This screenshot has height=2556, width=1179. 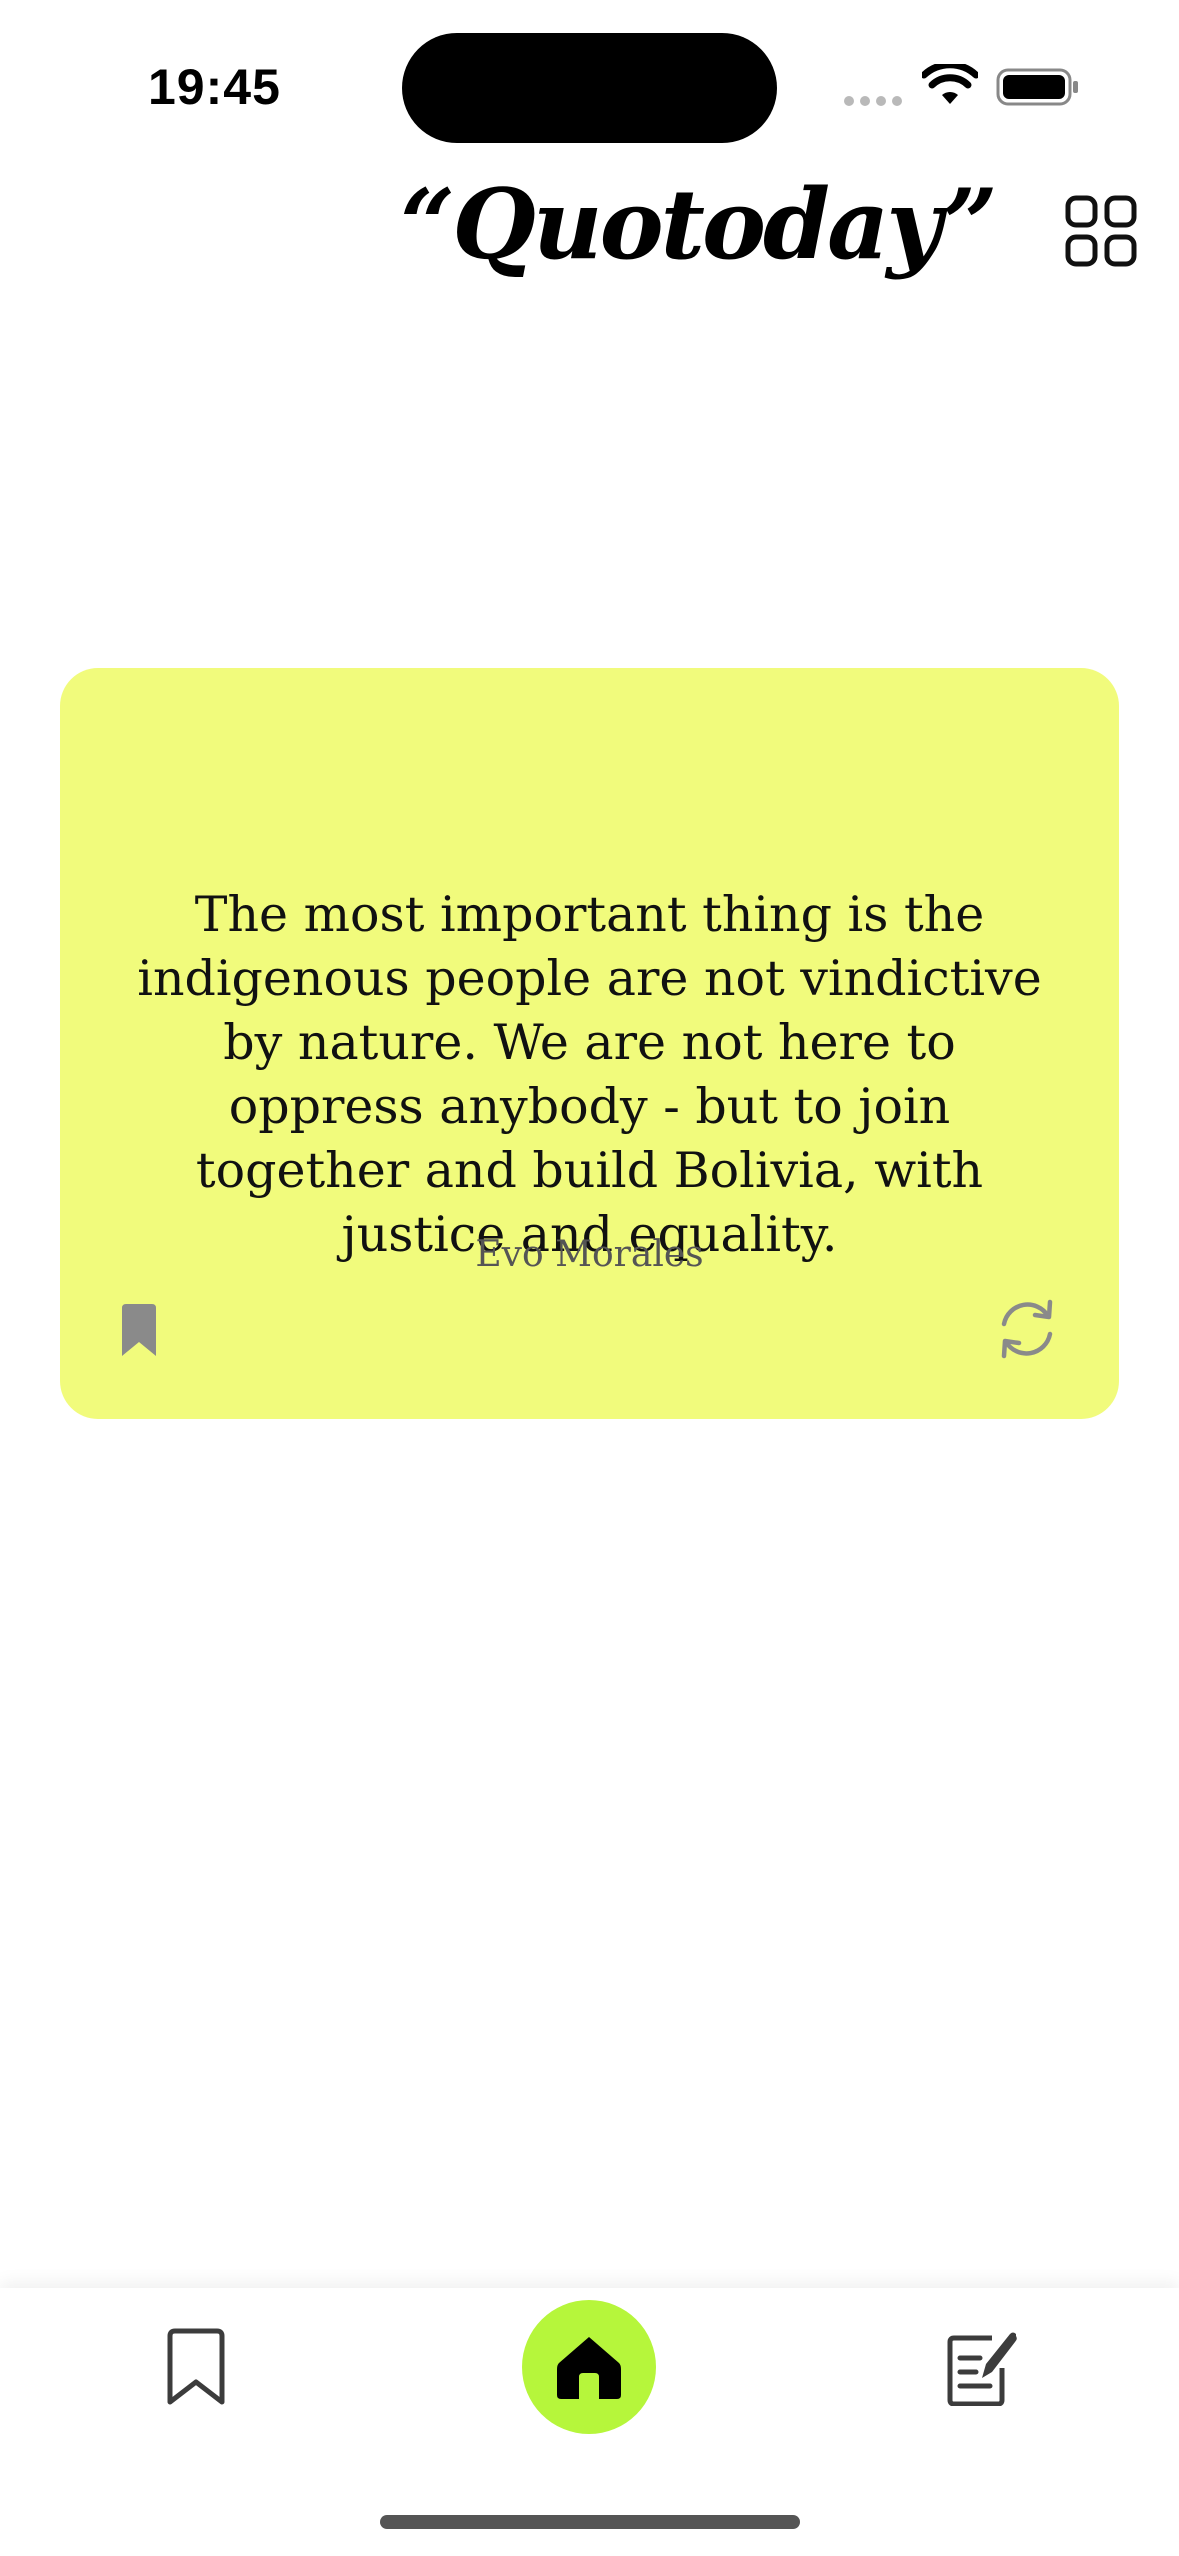 What do you see at coordinates (589, 1254) in the screenshot?
I see `quote-author: Evo Morales` at bounding box center [589, 1254].